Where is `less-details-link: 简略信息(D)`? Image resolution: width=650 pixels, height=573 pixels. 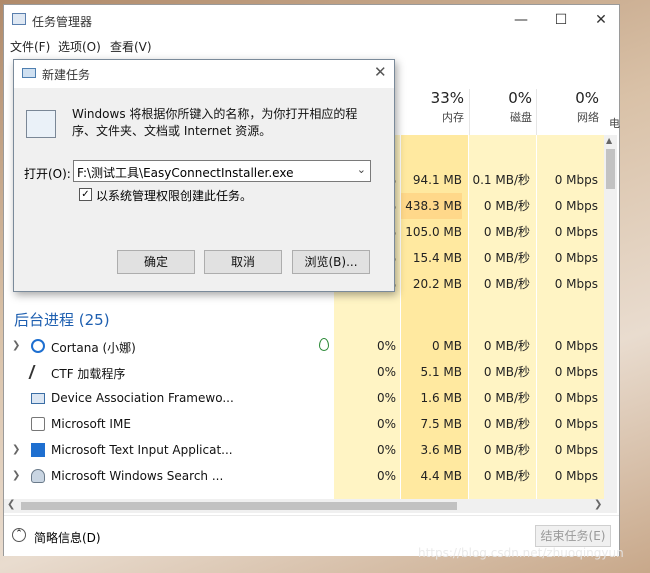
less-details-link: 简略信息(D) is located at coordinates (67, 537).